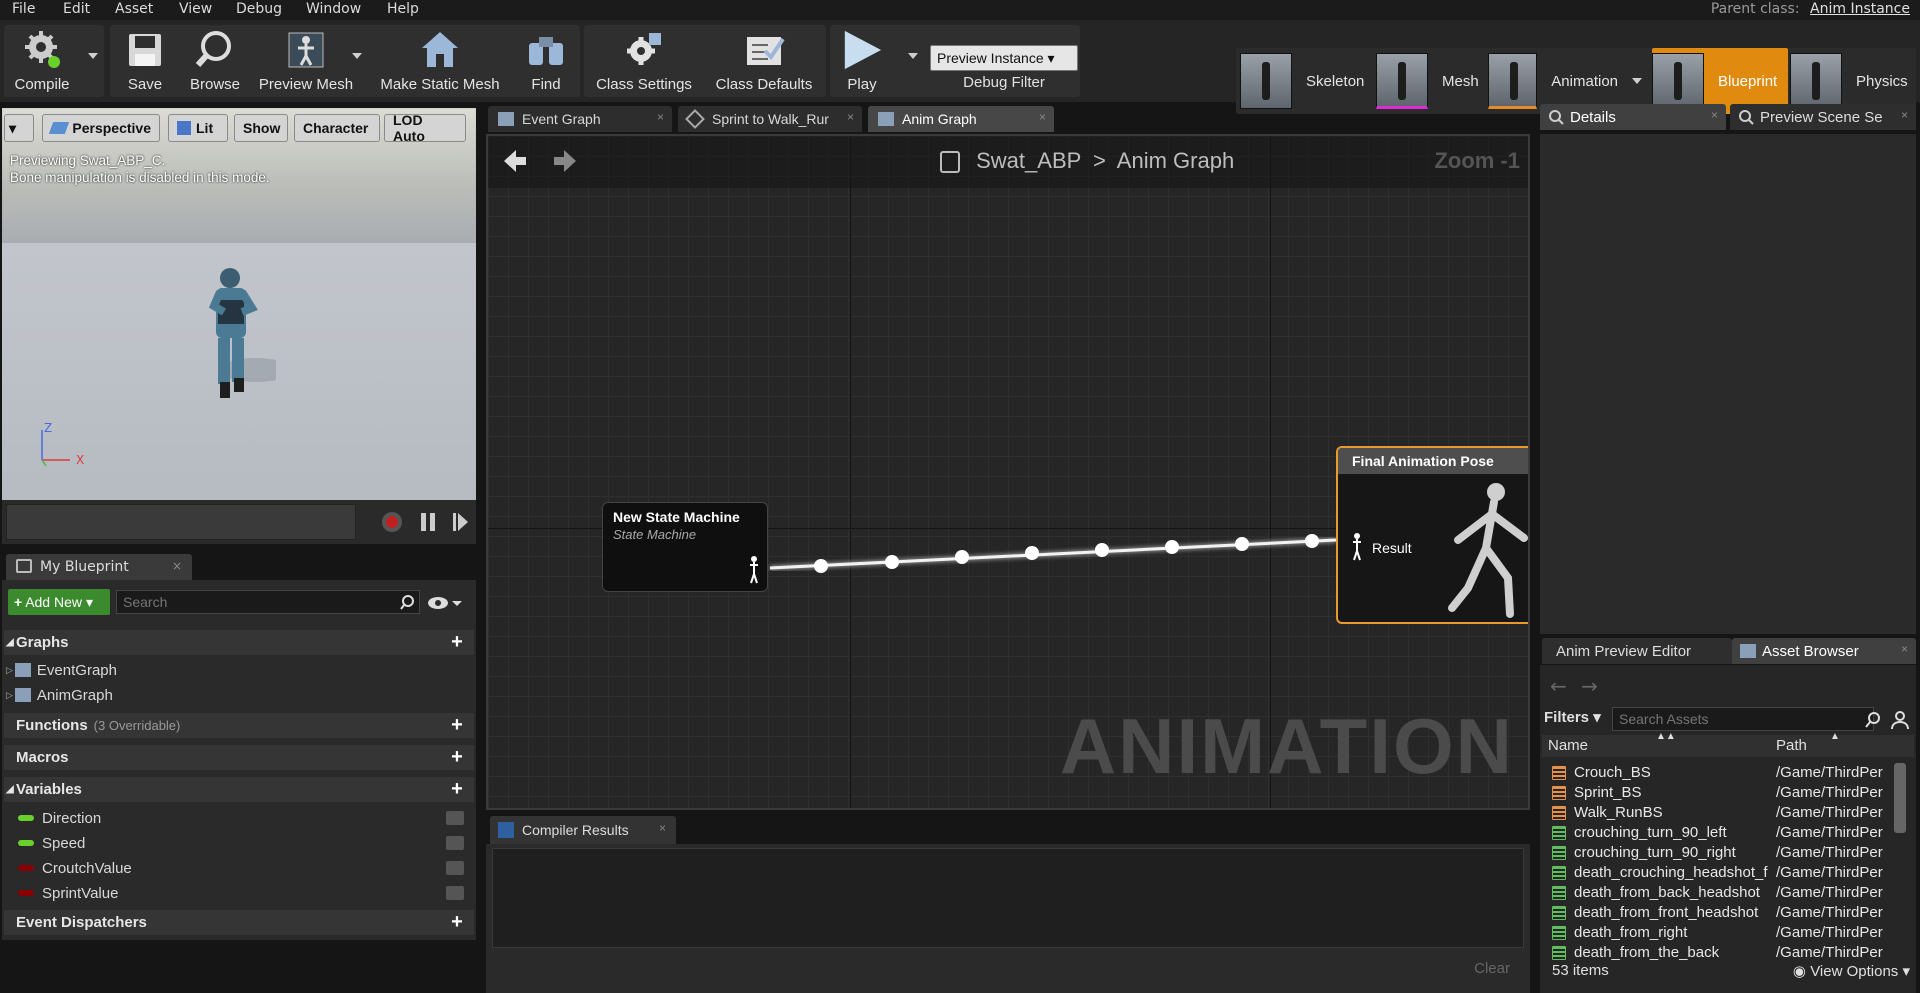 The width and height of the screenshot is (1920, 993). I want to click on state-machine-node: New State Machine State Machine, so click(685, 547).